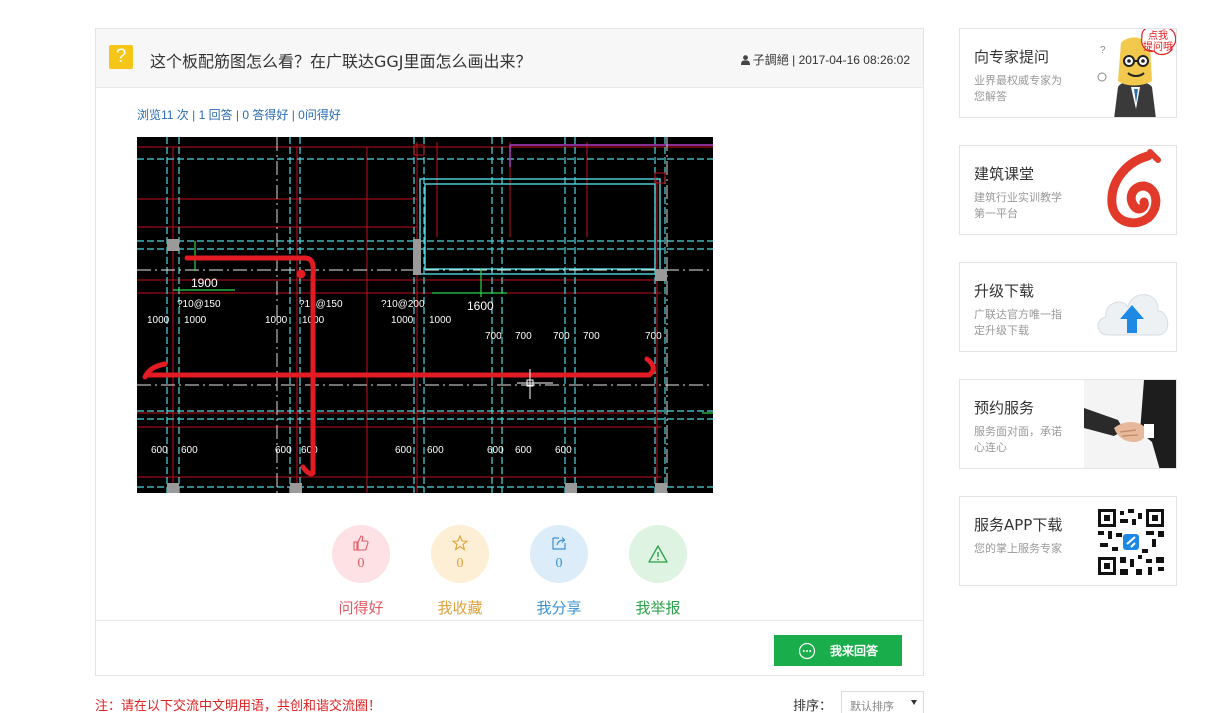 The image size is (1217, 713). Describe the element at coordinates (509, 647) in the screenshot. I see `answer-bar: 我来回答` at that location.